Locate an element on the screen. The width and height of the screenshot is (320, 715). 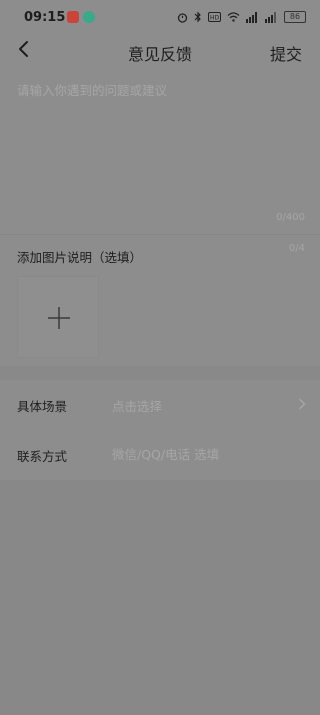
svg-text: HD is located at coordinates (215, 18).